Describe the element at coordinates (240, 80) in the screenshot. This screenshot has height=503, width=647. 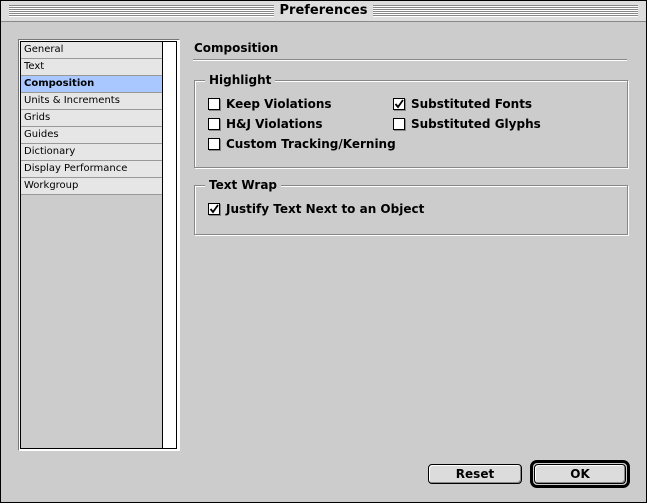
I see `highlight-group-label: Highlight` at that location.